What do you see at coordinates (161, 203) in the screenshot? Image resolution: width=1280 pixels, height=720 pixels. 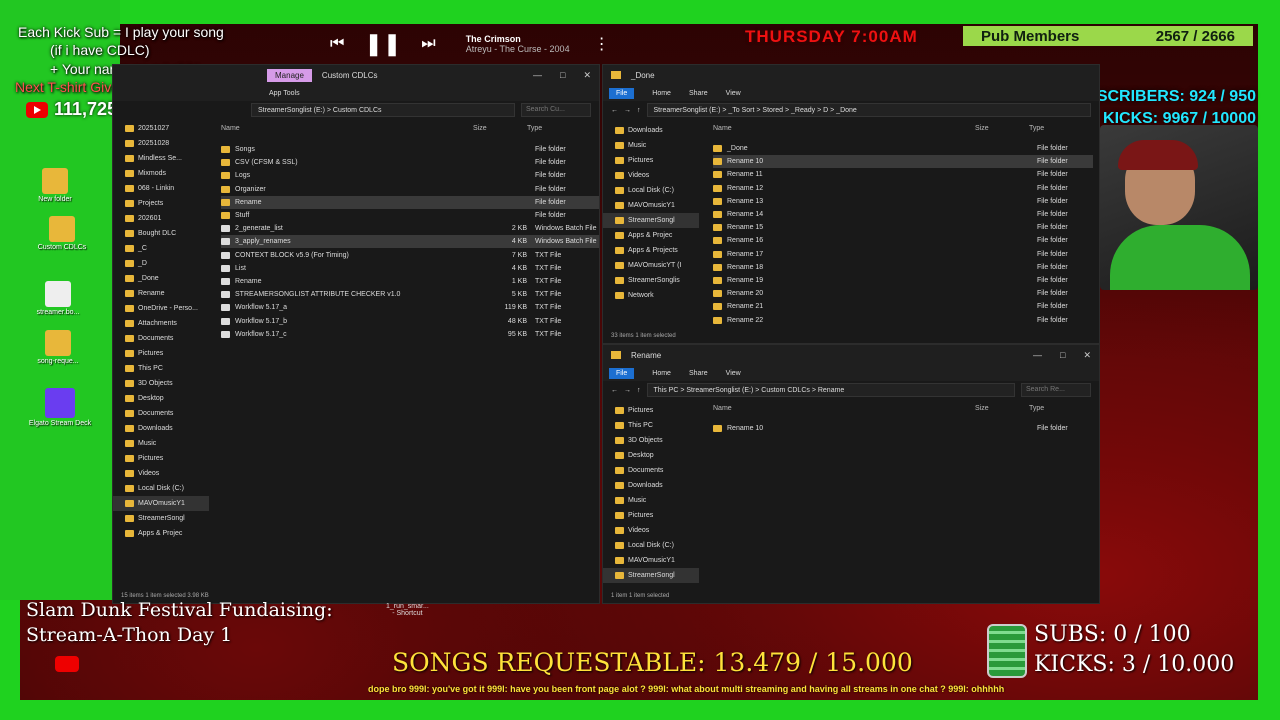 I see `nav-item: Projects` at bounding box center [161, 203].